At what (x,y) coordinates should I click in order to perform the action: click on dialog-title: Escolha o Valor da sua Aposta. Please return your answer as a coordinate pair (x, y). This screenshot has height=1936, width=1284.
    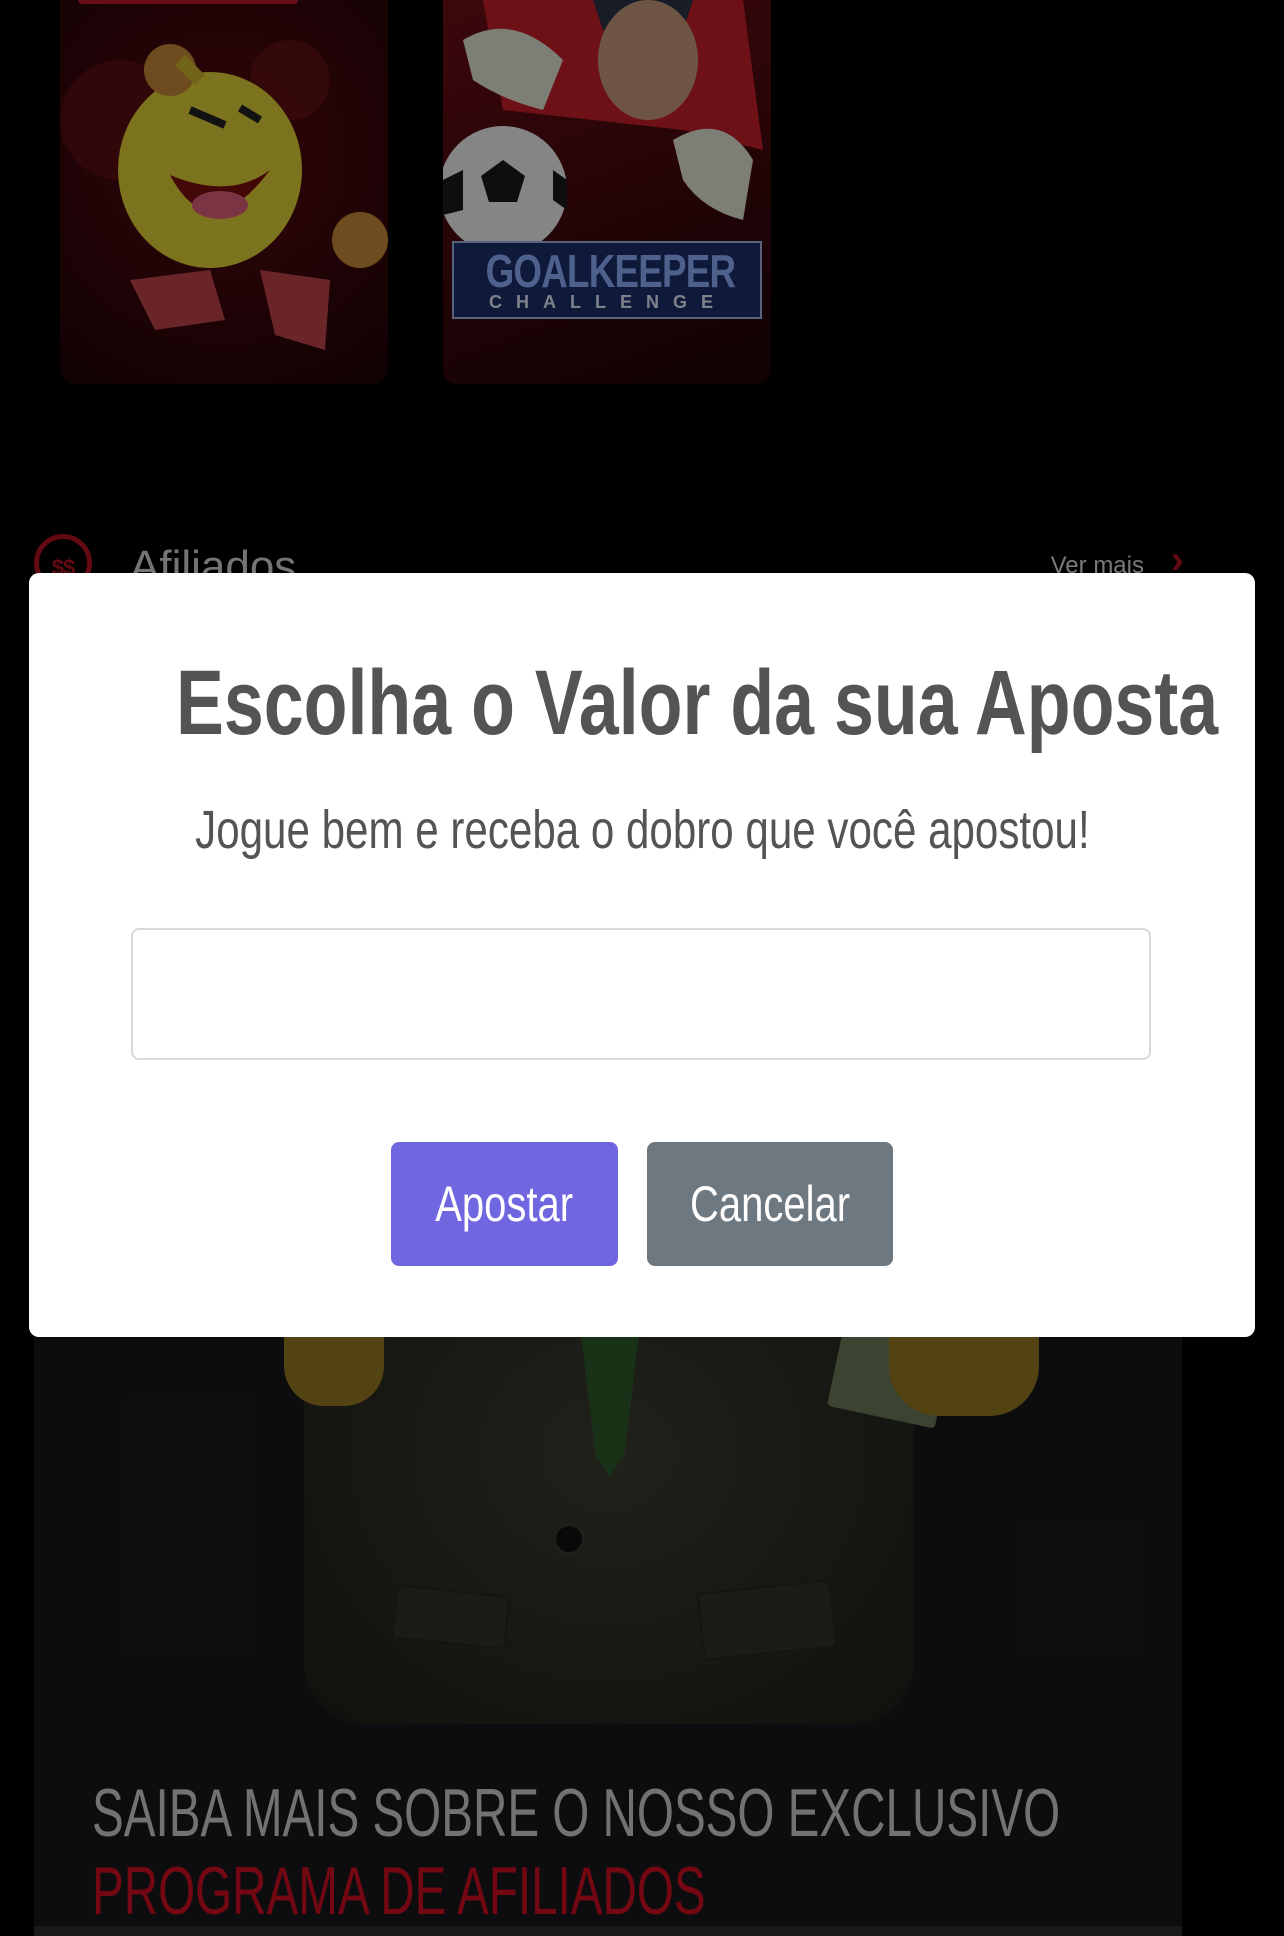
    Looking at the image, I should click on (642, 703).